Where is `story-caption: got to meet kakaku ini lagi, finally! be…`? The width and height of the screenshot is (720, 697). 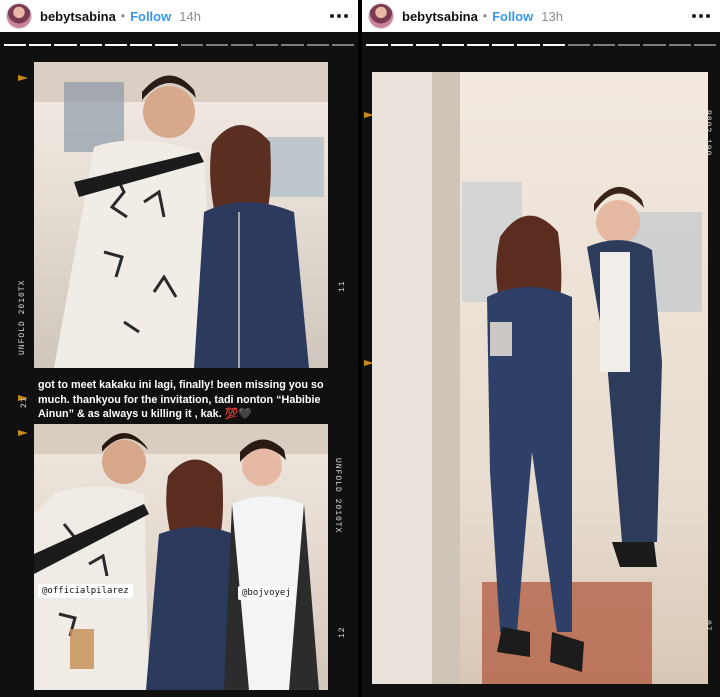
story-caption: got to meet kakaku ini lagi, finally! be… is located at coordinates (181, 400).